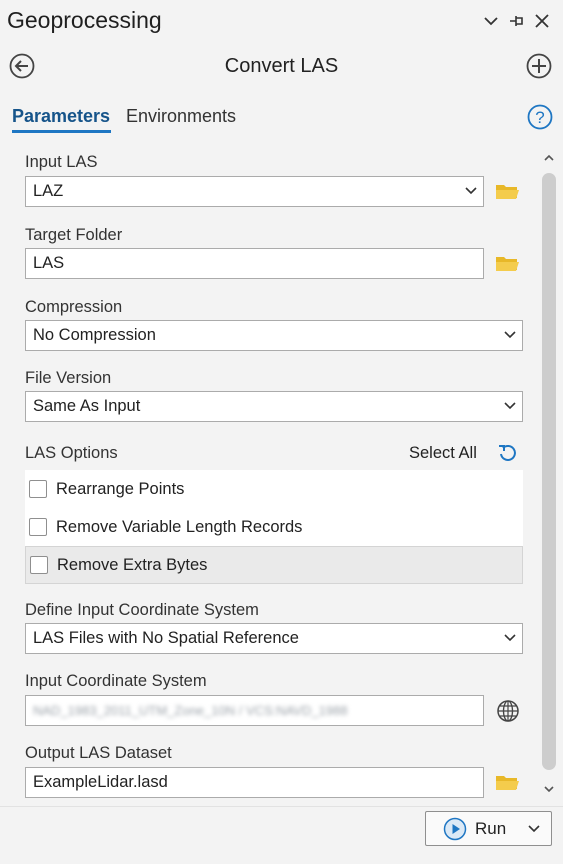  What do you see at coordinates (542, 21) in the screenshot?
I see `close-icon` at bounding box center [542, 21].